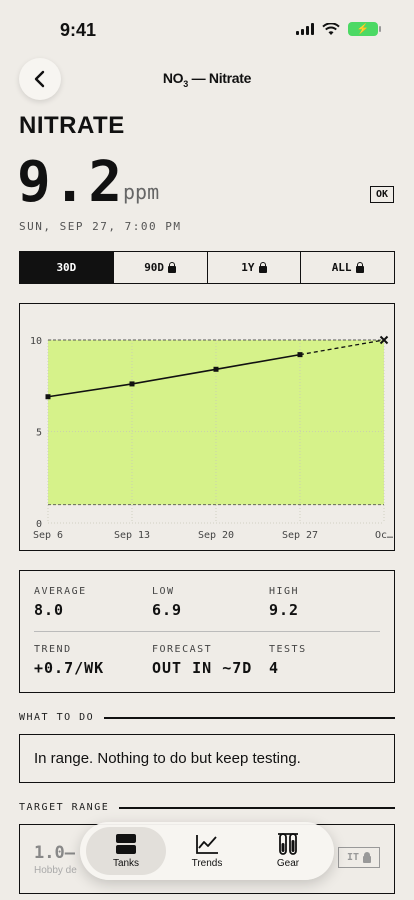 The height and width of the screenshot is (900, 414). I want to click on tanks-icon, so click(126, 844).